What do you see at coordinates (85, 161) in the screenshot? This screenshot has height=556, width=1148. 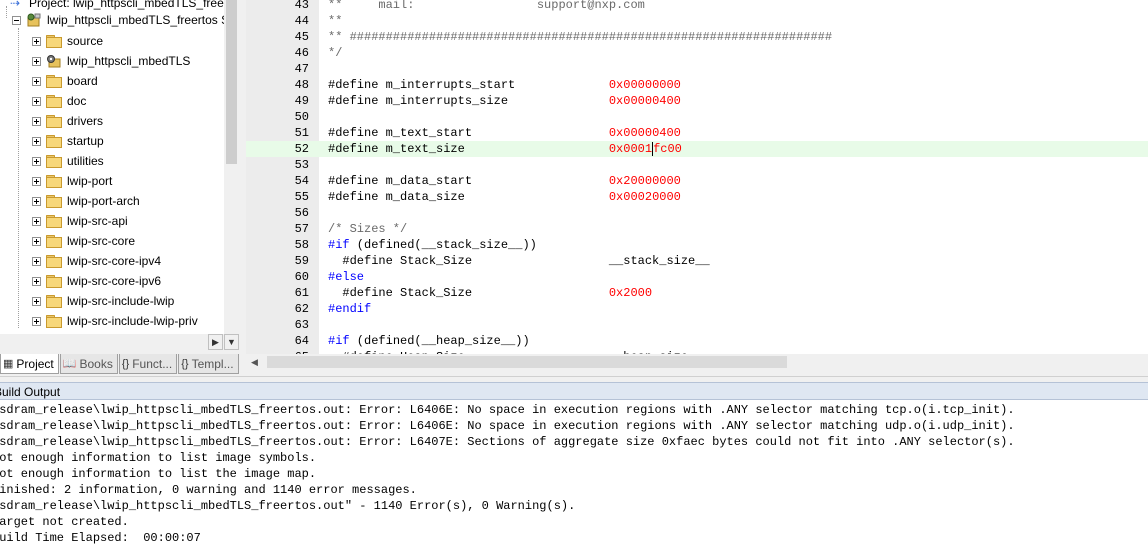 I see `tree-item-label: utilities` at bounding box center [85, 161].